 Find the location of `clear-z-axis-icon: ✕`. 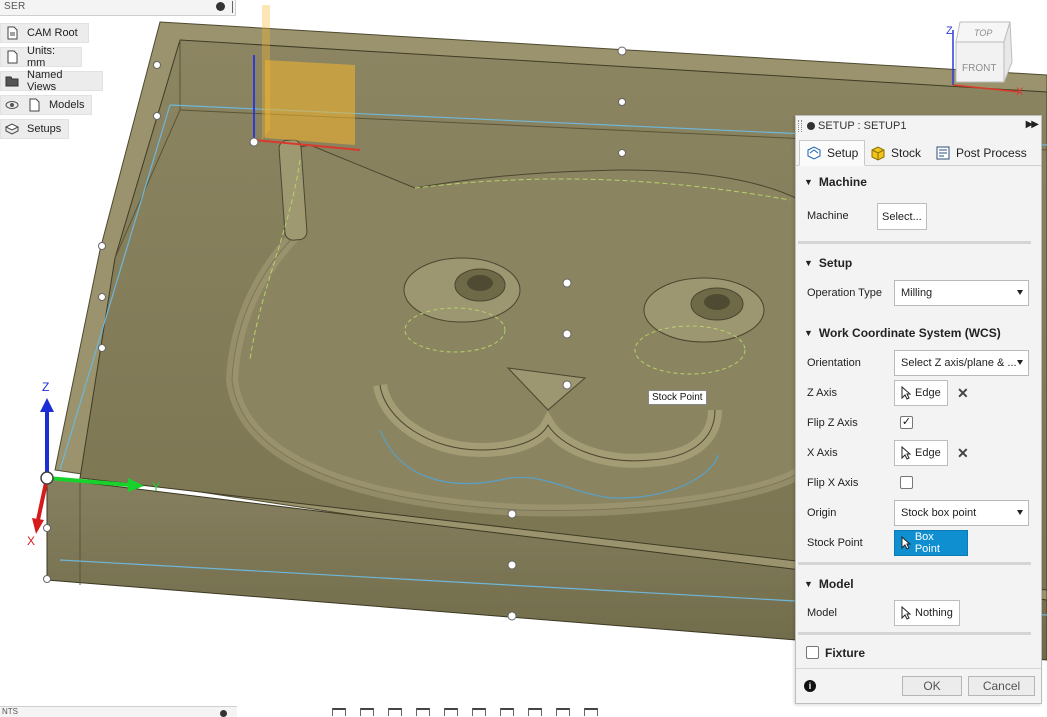

clear-z-axis-icon: ✕ is located at coordinates (963, 393).